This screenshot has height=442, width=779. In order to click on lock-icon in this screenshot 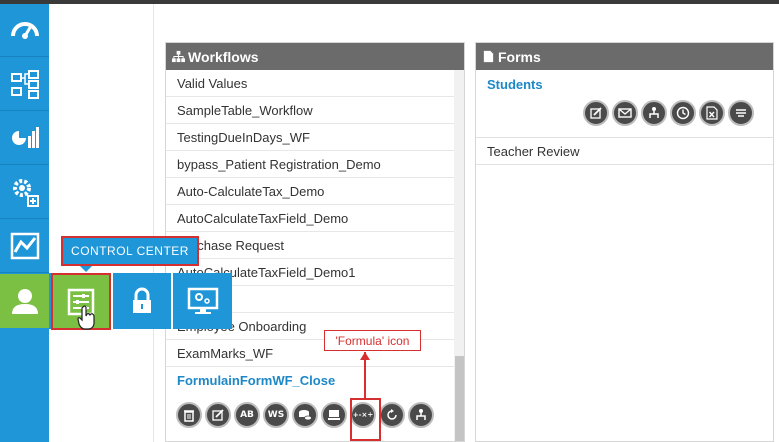, I will do `click(142, 300)`.